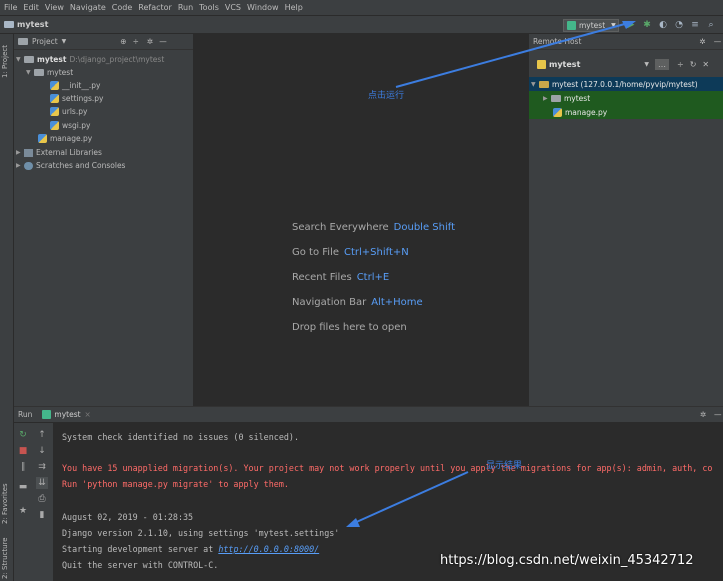 This screenshot has height=581, width=723. I want to click on annotation-run: 点击运行, so click(386, 96).